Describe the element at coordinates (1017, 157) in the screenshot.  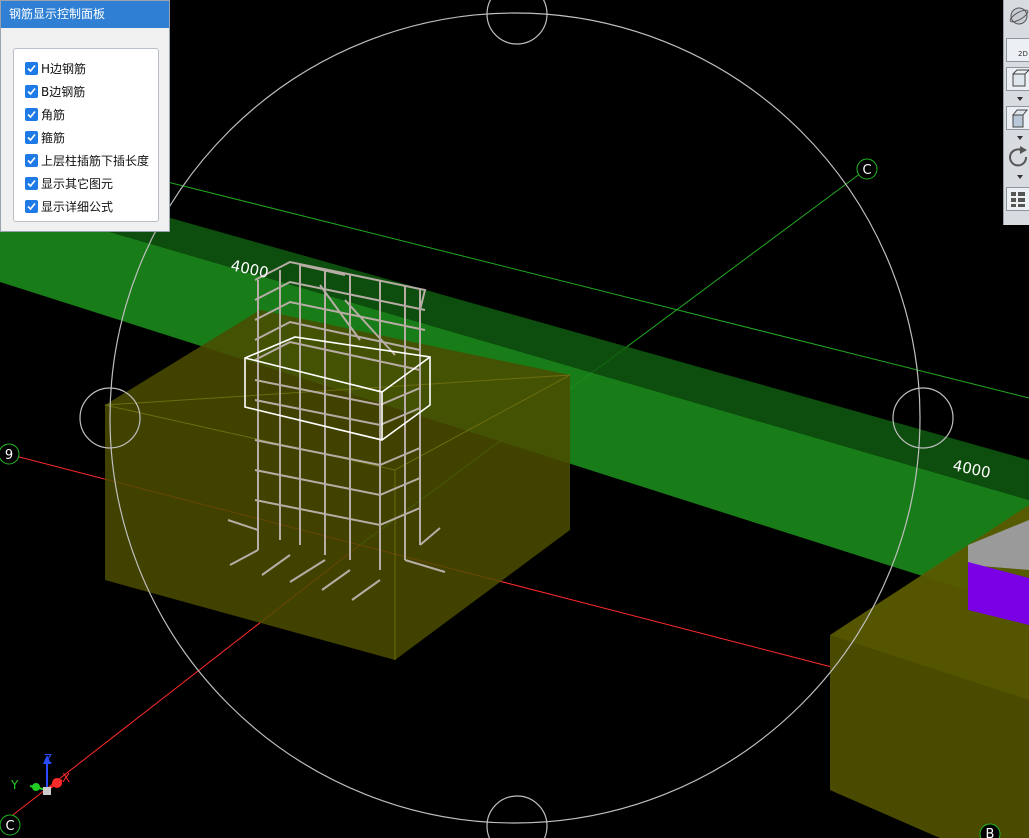
I see `rotate-icon` at that location.